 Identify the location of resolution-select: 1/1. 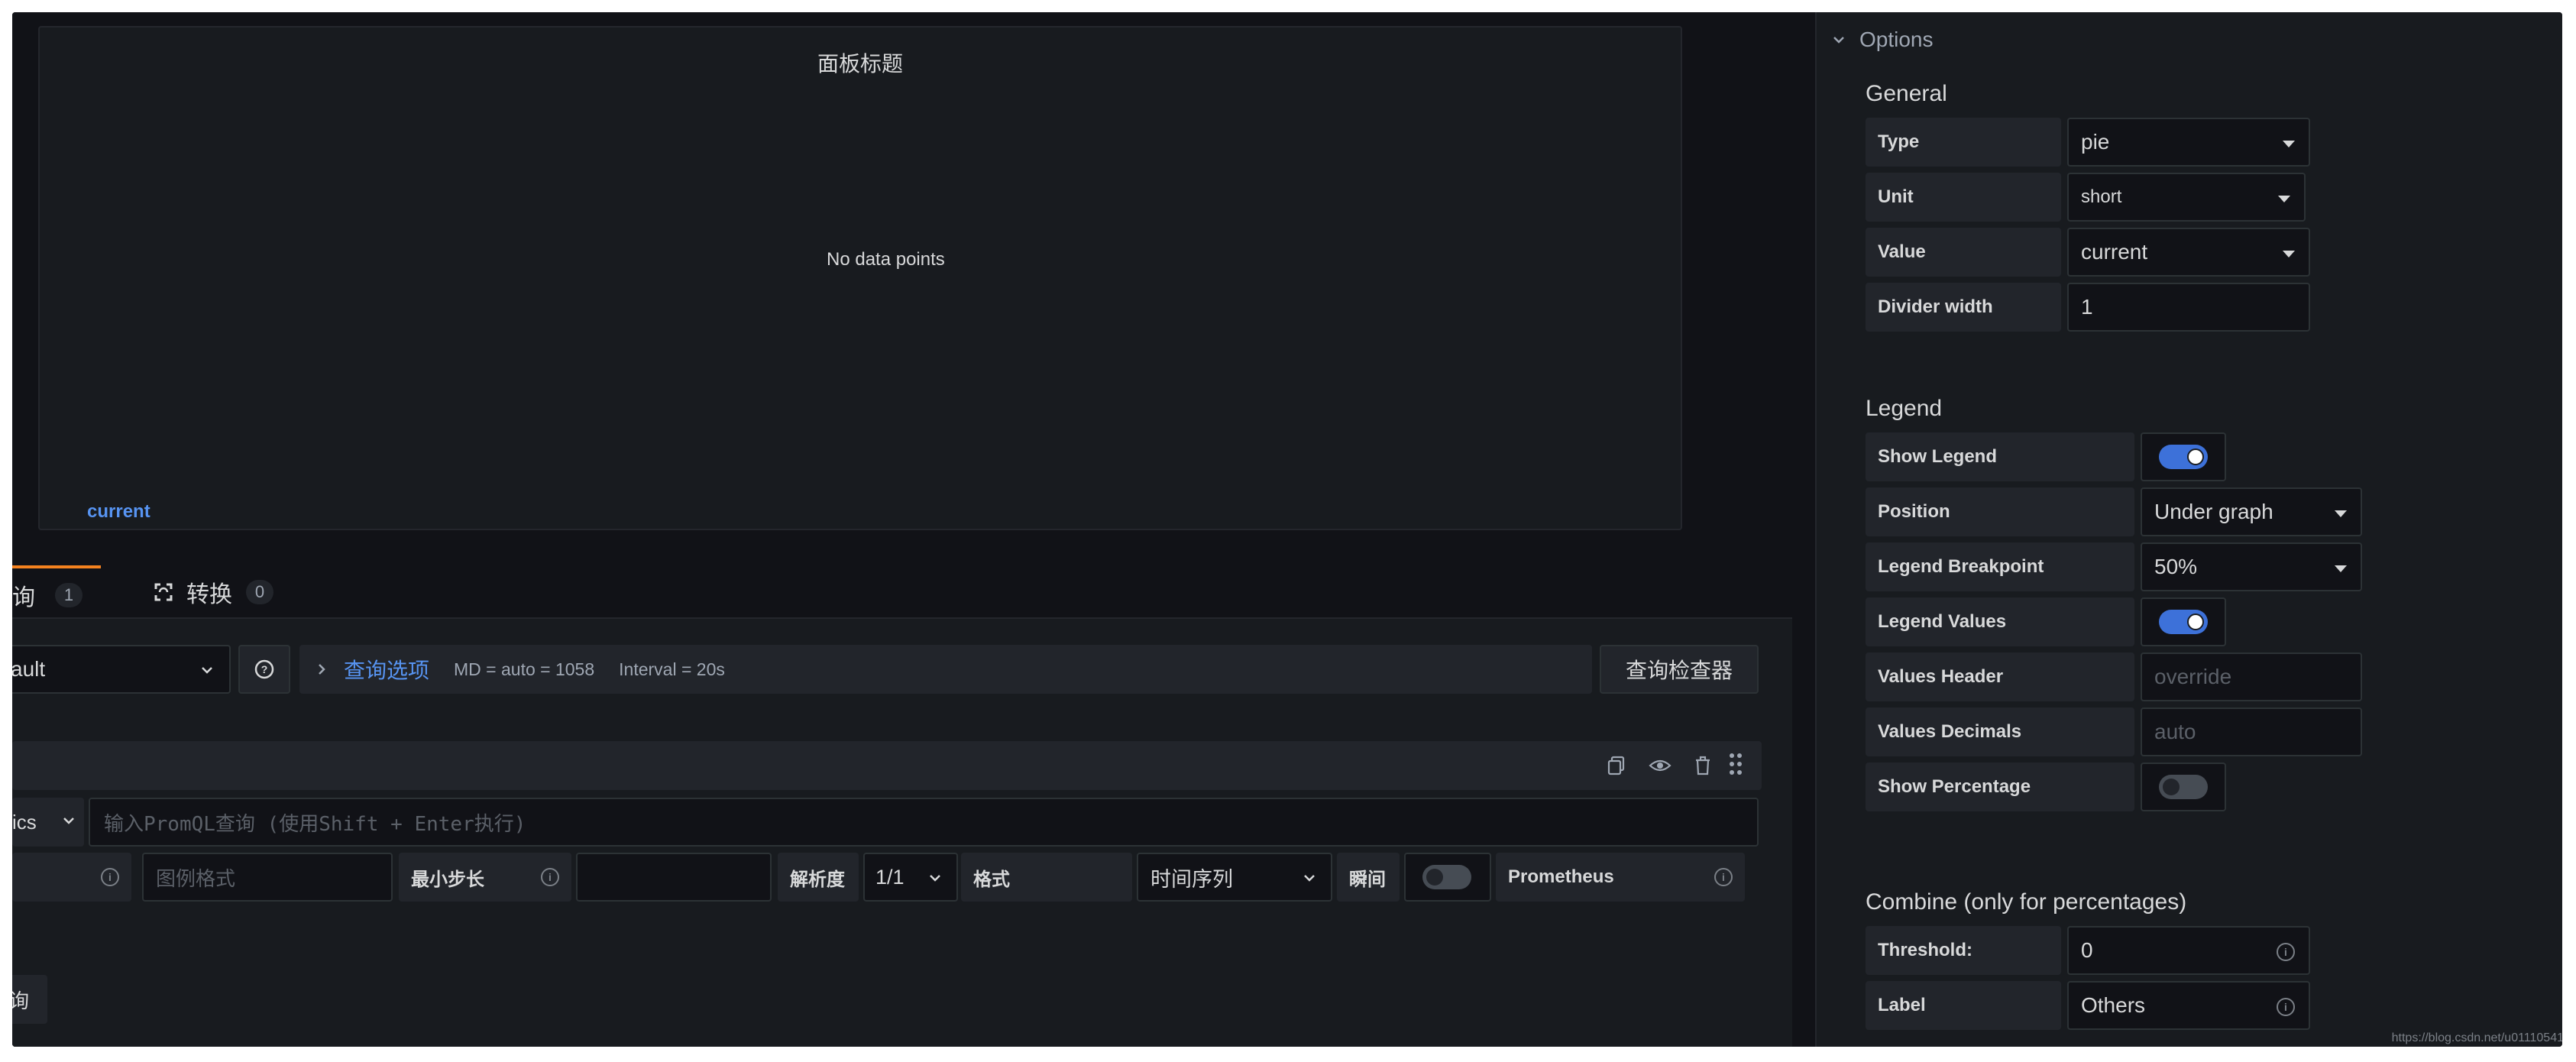
(910, 877).